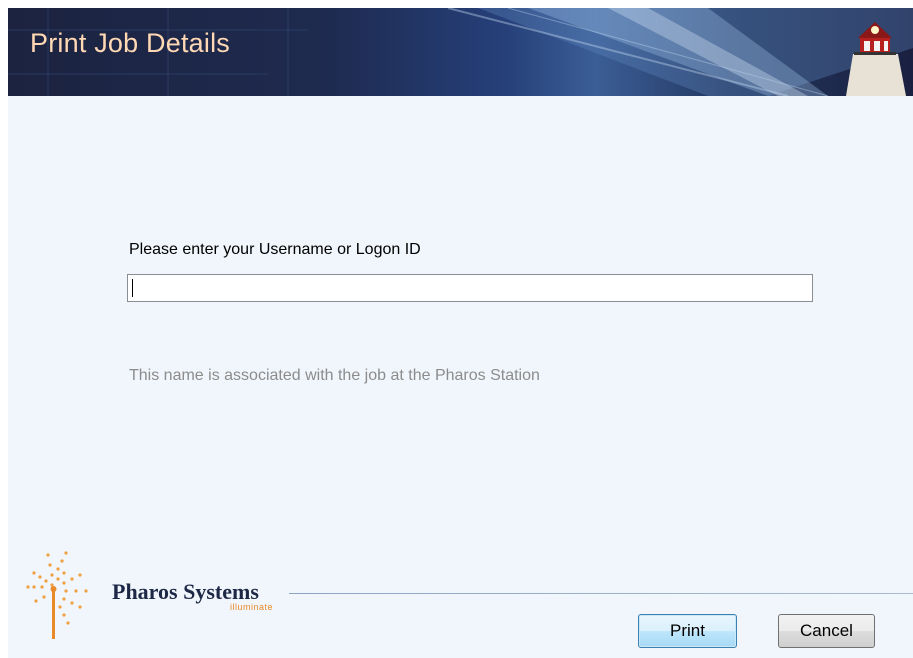 This screenshot has width=913, height=658. What do you see at coordinates (470, 288) in the screenshot?
I see `username-input` at bounding box center [470, 288].